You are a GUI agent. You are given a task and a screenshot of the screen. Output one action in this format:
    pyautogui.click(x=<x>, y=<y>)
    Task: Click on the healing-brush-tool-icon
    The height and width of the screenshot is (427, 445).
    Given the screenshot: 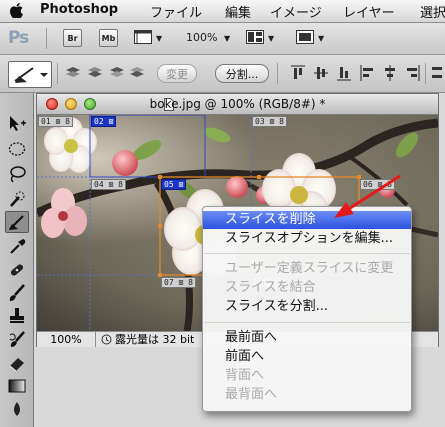 What is the action you would take?
    pyautogui.click(x=17, y=270)
    